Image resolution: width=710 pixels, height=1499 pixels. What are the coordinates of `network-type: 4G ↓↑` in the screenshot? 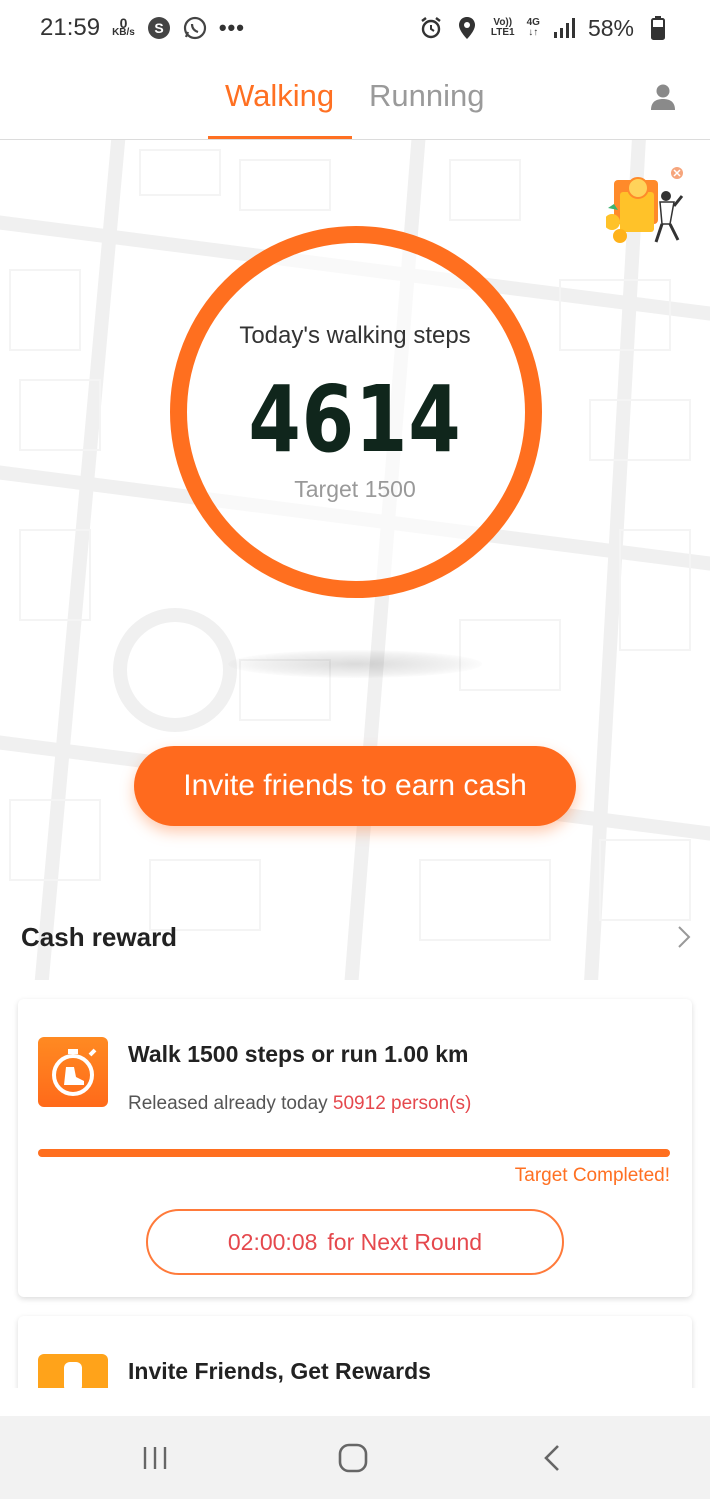 It's located at (533, 27).